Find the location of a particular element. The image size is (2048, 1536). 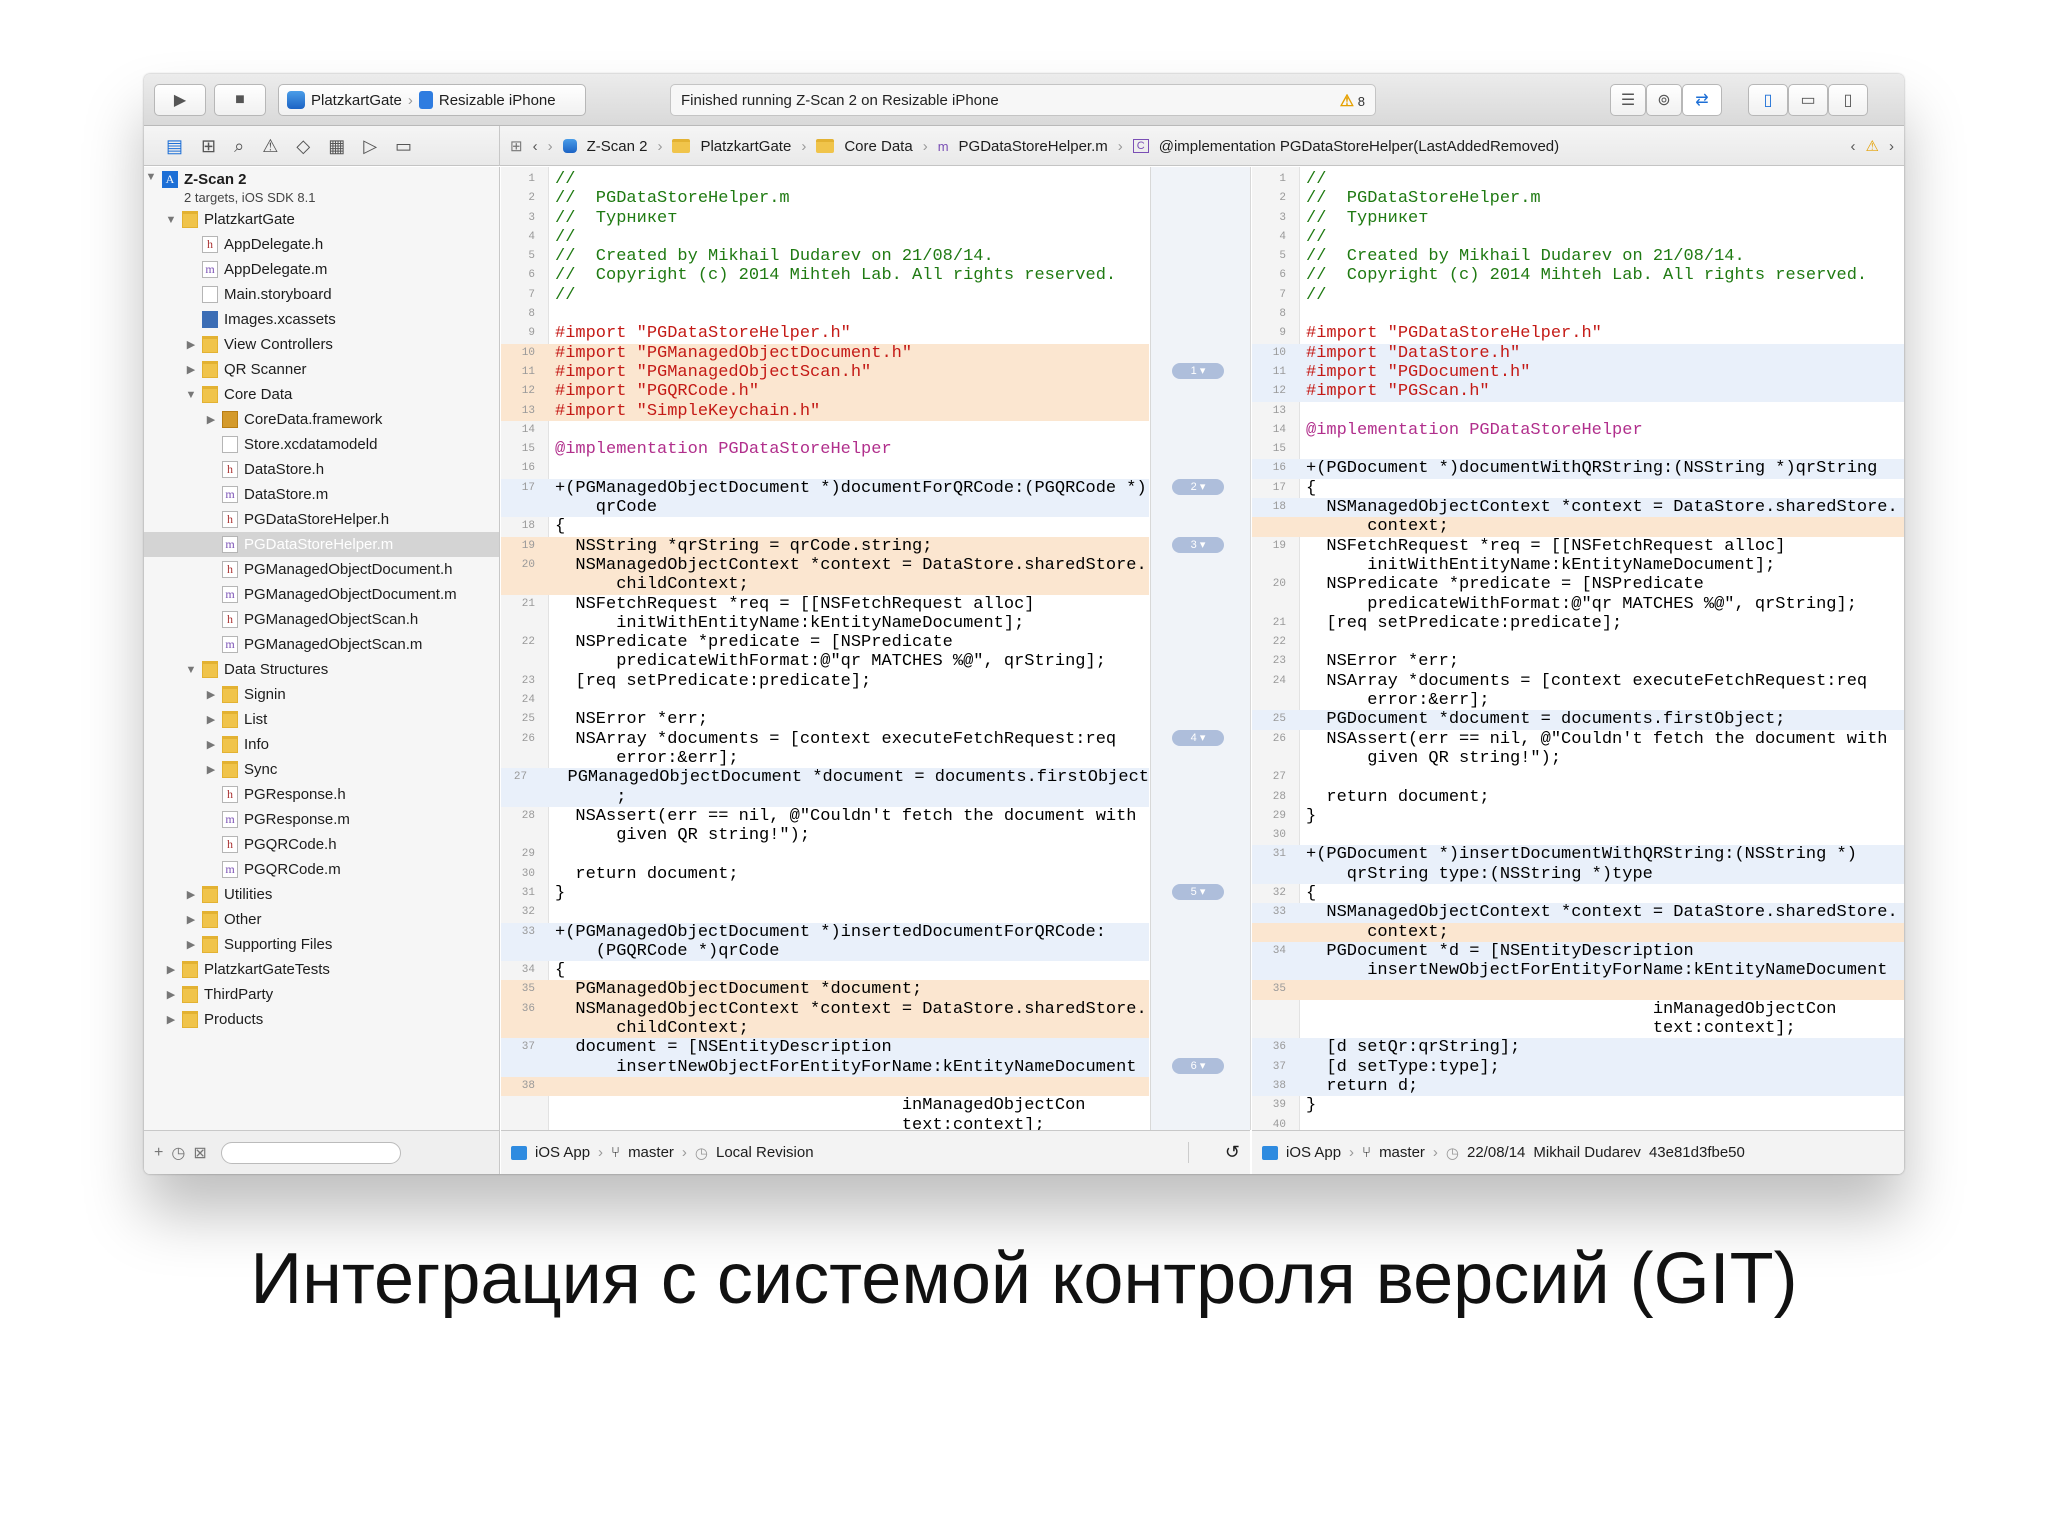

tree-item: ▶ Utilities is located at coordinates (321, 894).